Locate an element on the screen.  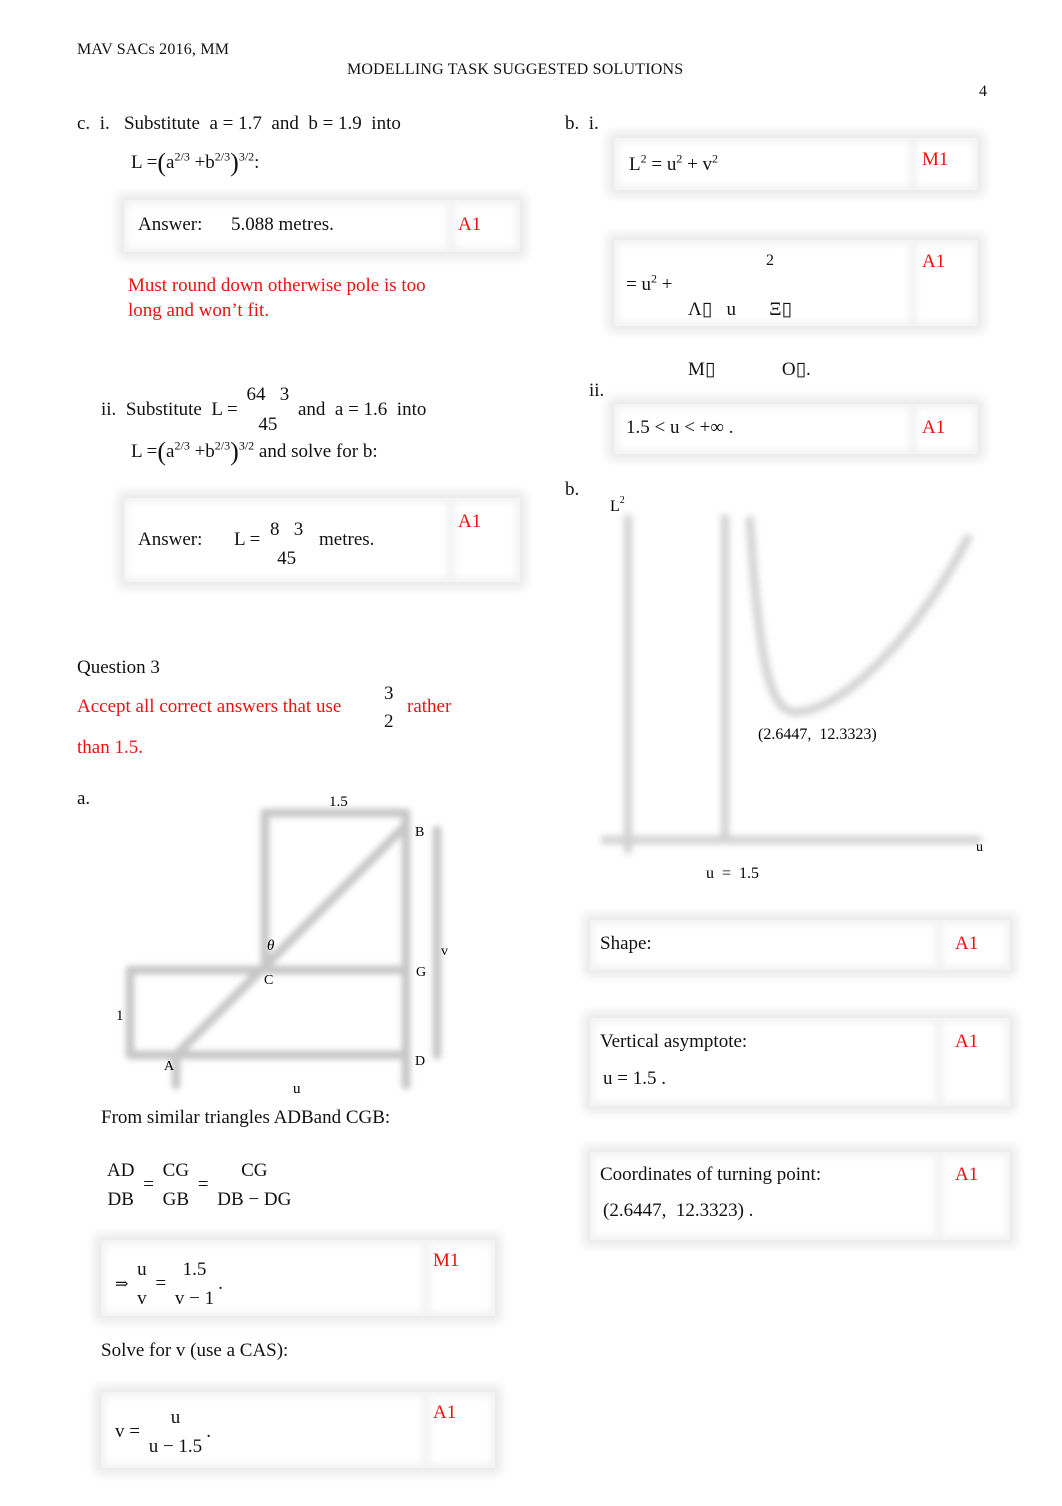
substituted-equation: = u2 + is located at coordinates (649, 283).